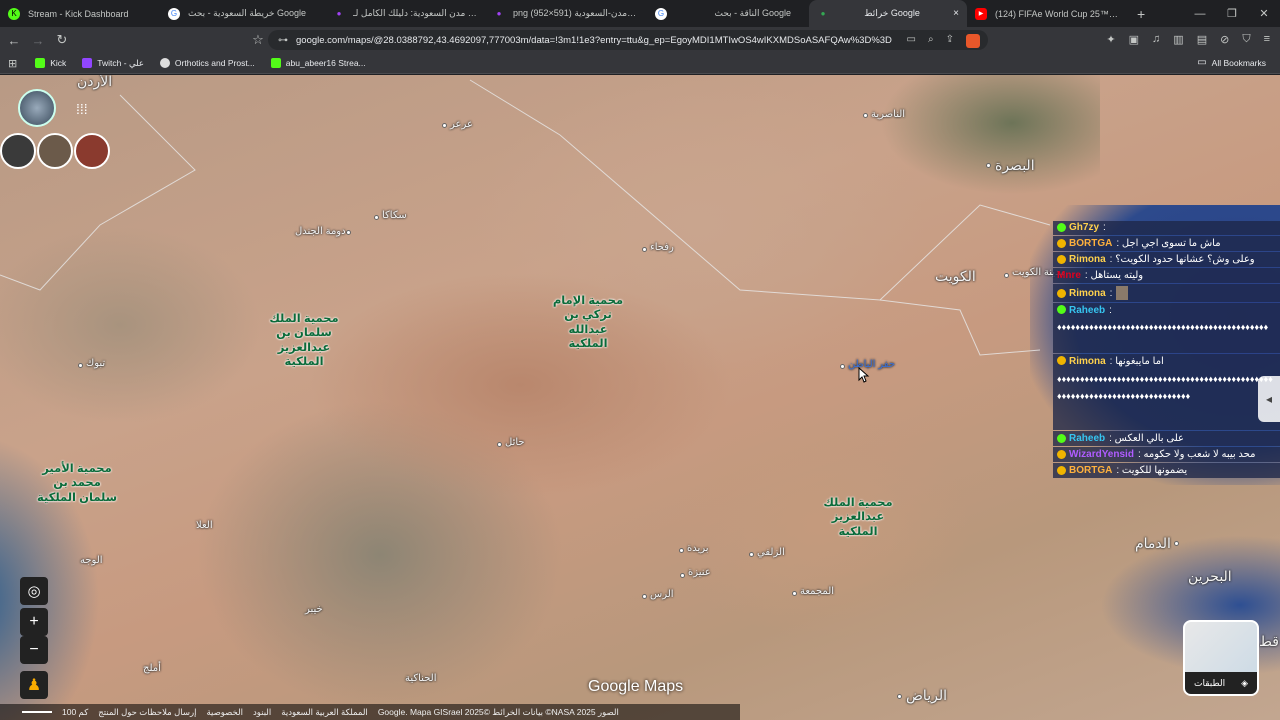 This screenshot has height=720, width=1280. What do you see at coordinates (258, 40) in the screenshot?
I see `bookmark-star-icon: ☆` at bounding box center [258, 40].